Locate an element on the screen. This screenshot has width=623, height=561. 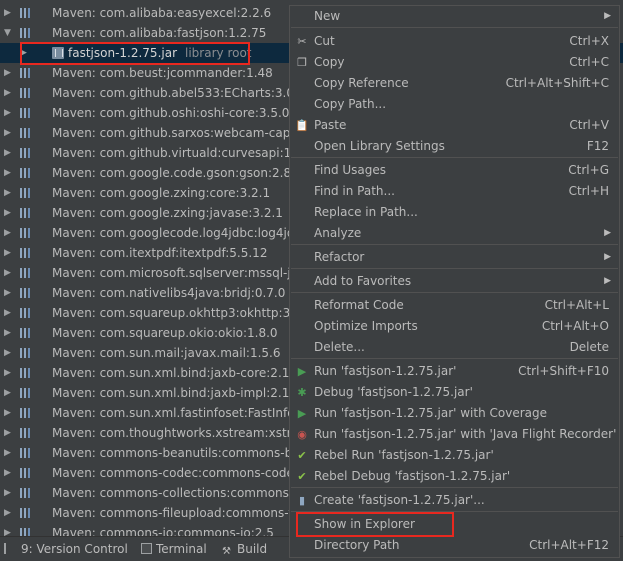
menu-item-shortcut: Delete is located at coordinates (589, 347).